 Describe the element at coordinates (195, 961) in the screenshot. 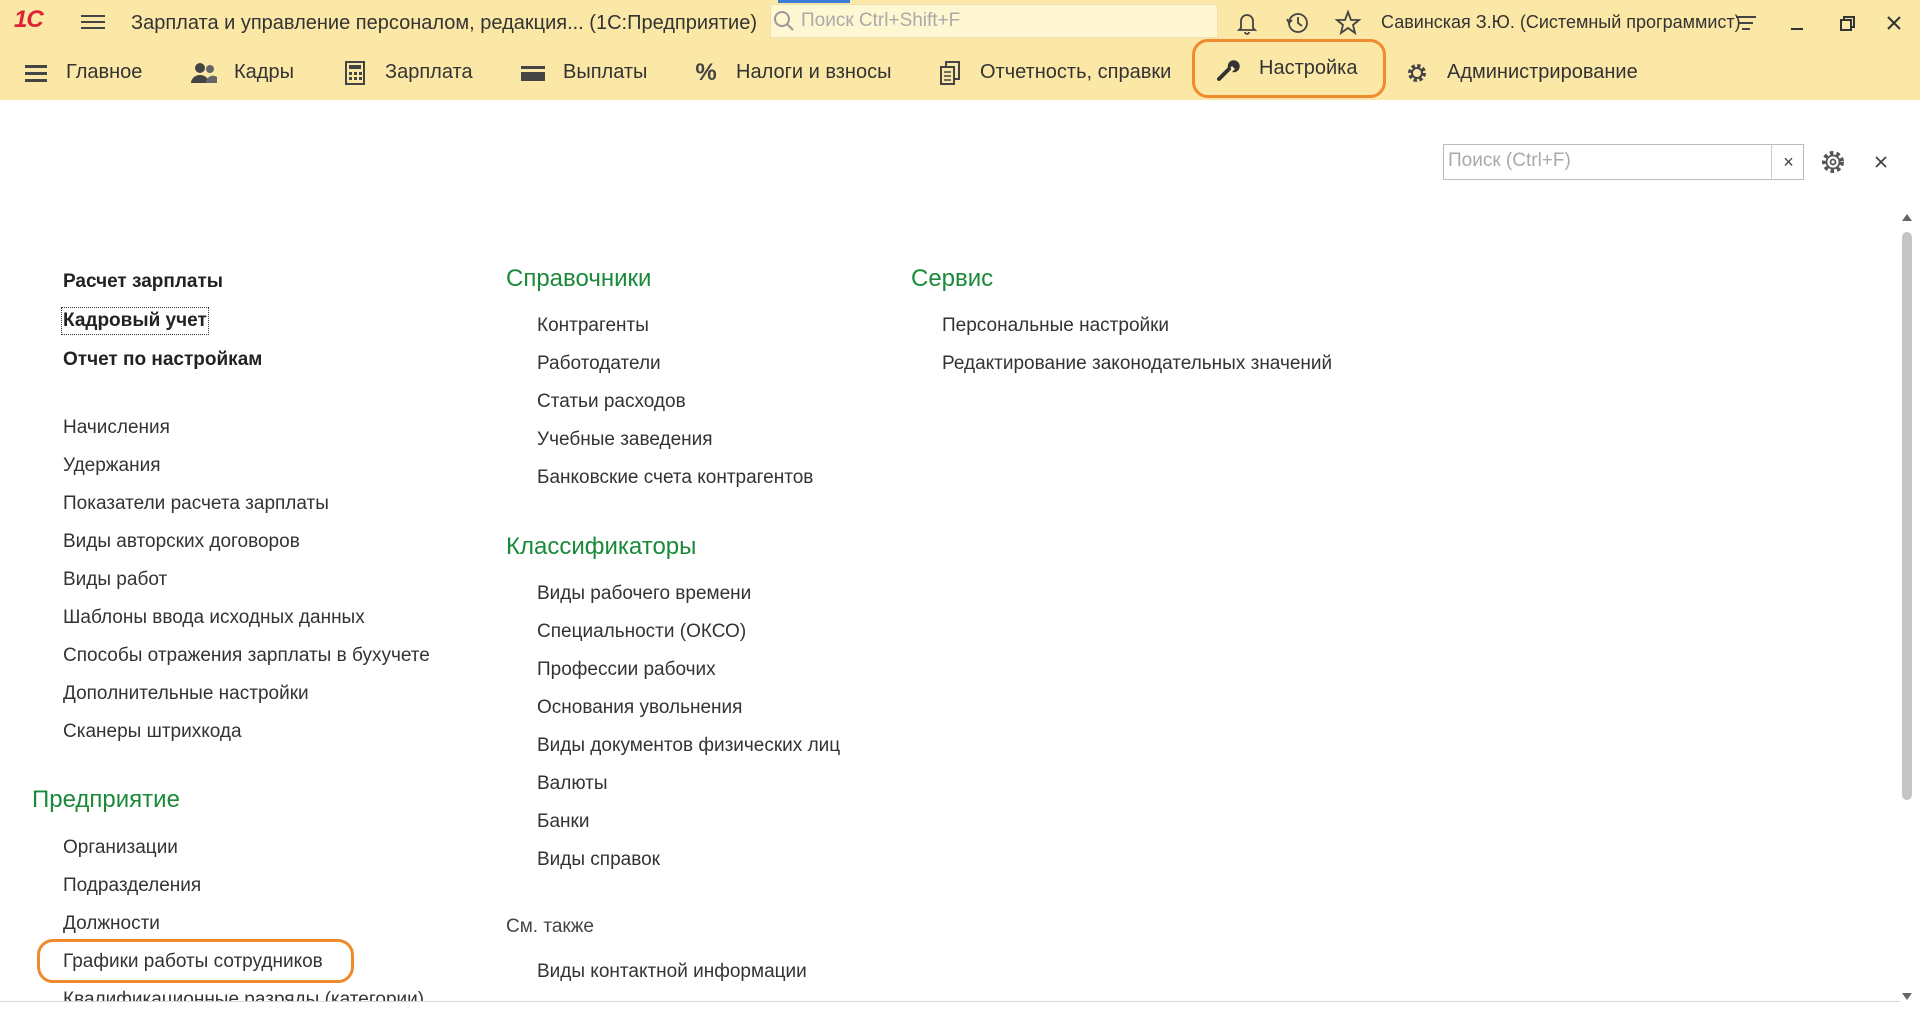

I see `highlight-frame` at that location.